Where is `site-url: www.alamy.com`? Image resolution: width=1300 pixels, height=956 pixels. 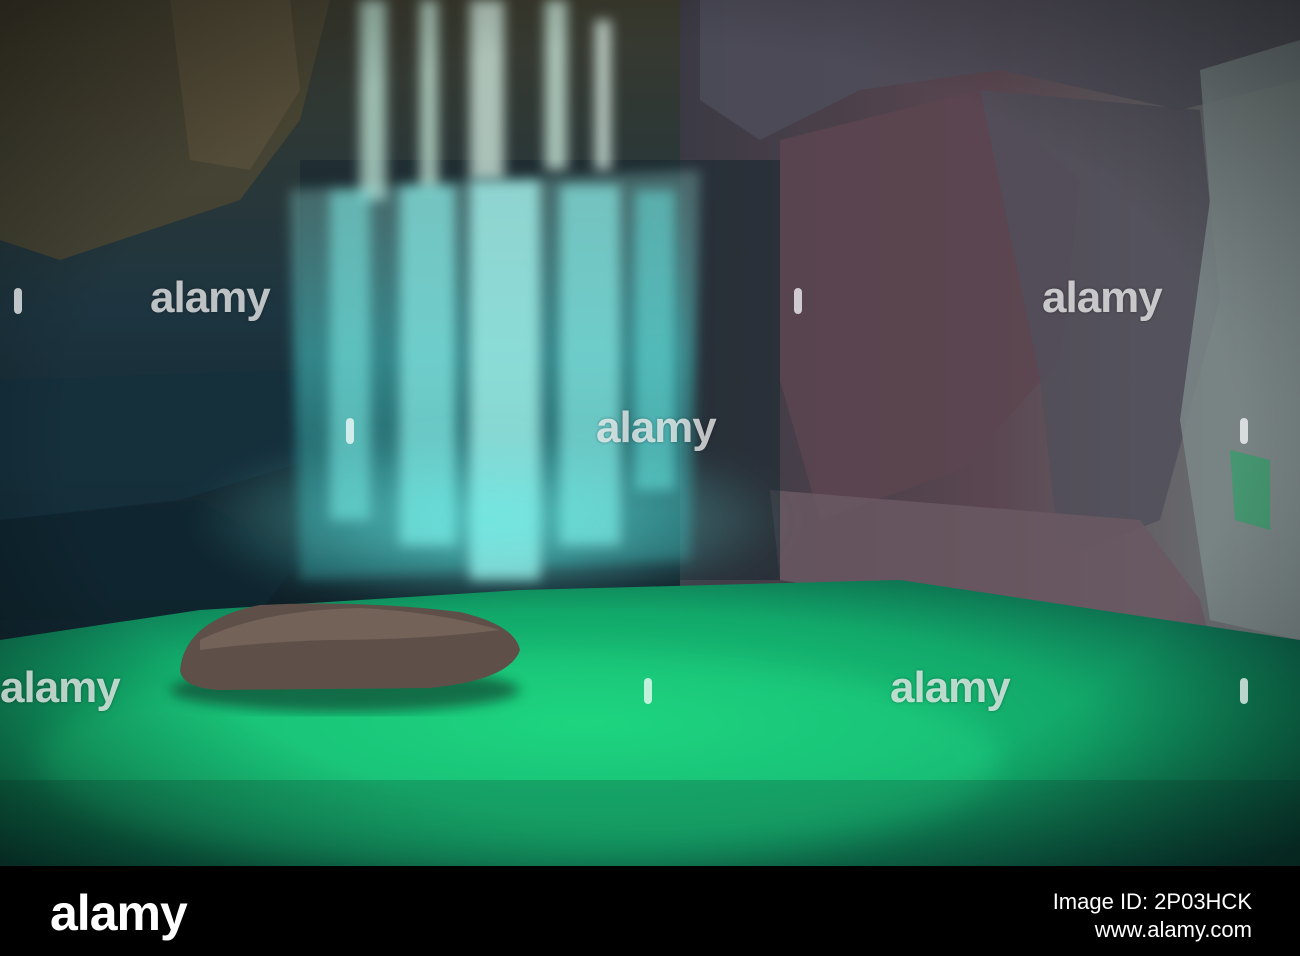
site-url: www.alamy.com is located at coordinates (1173, 929).